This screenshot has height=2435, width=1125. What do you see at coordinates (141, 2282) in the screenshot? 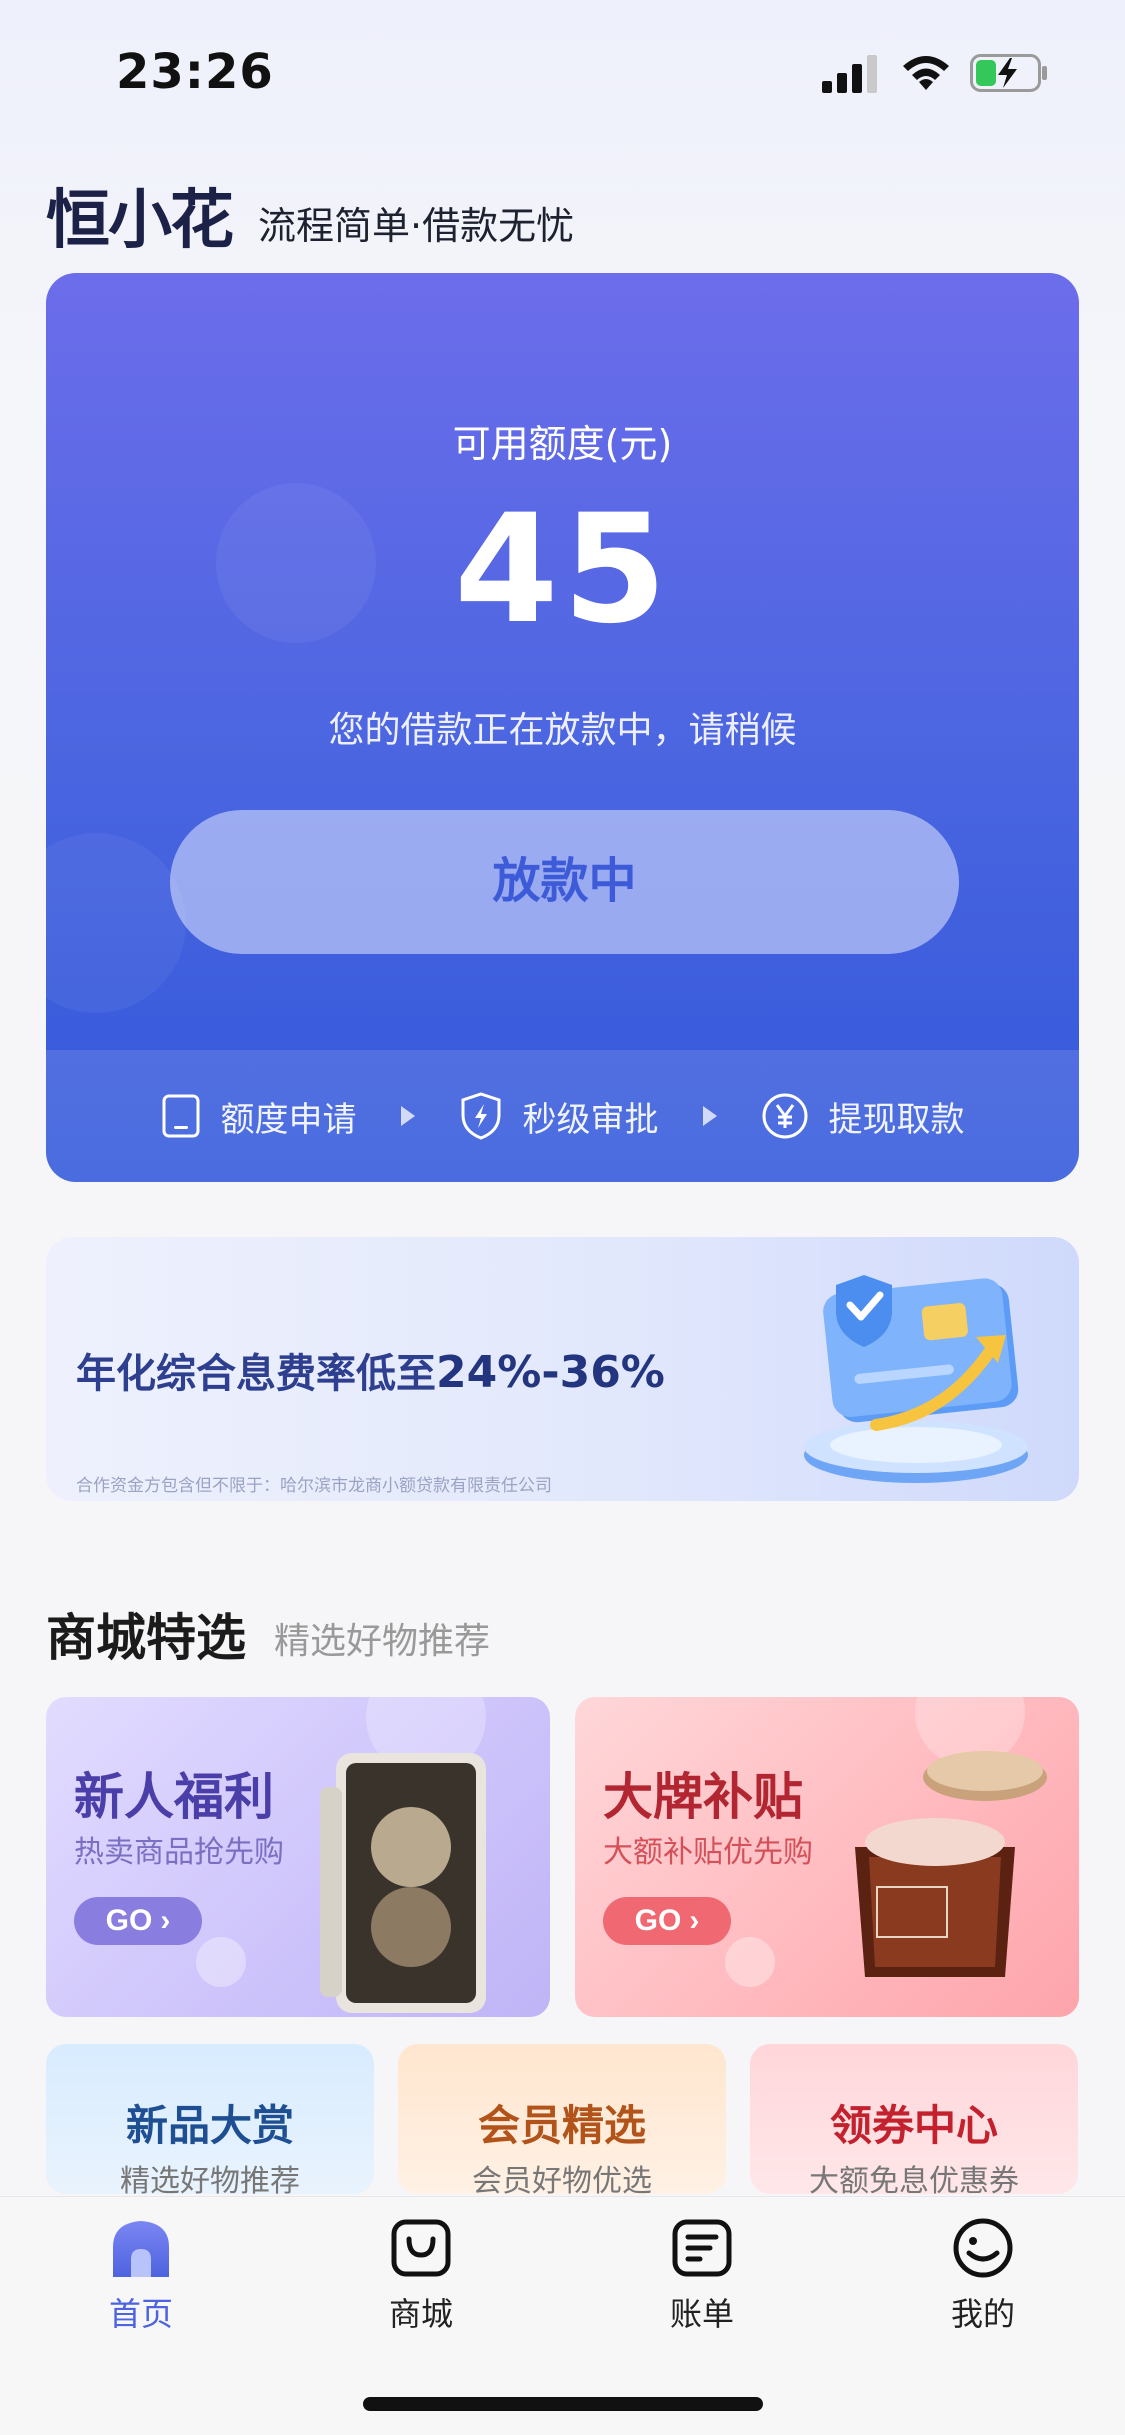
I see `tab-home: 首页` at bounding box center [141, 2282].